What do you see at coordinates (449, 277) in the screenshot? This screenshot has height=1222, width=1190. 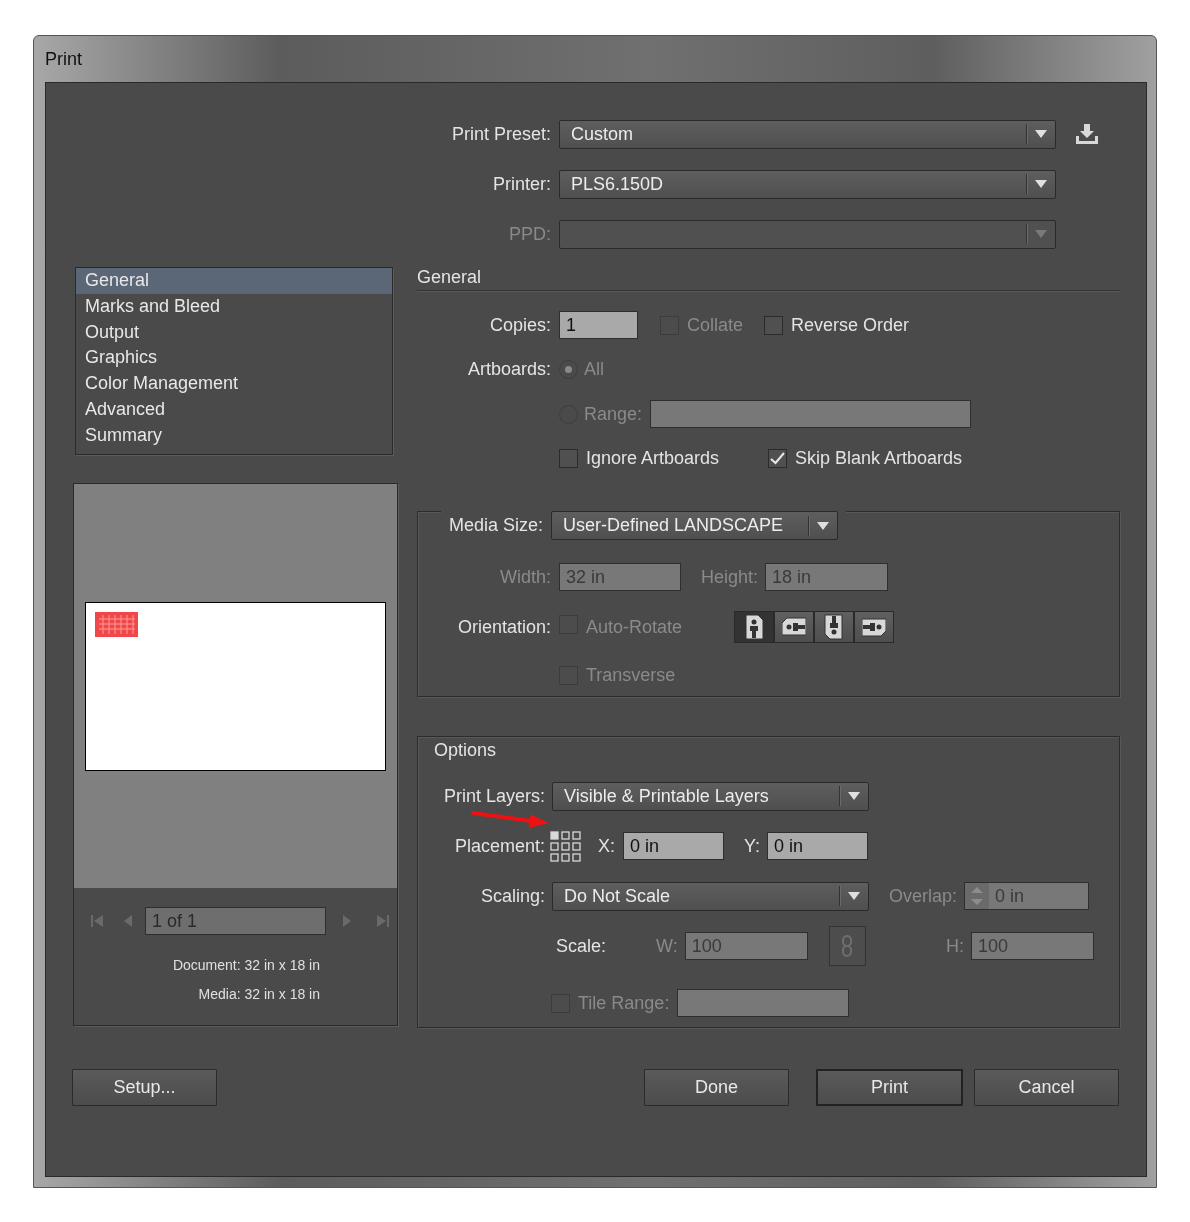 I see `section-title: General` at bounding box center [449, 277].